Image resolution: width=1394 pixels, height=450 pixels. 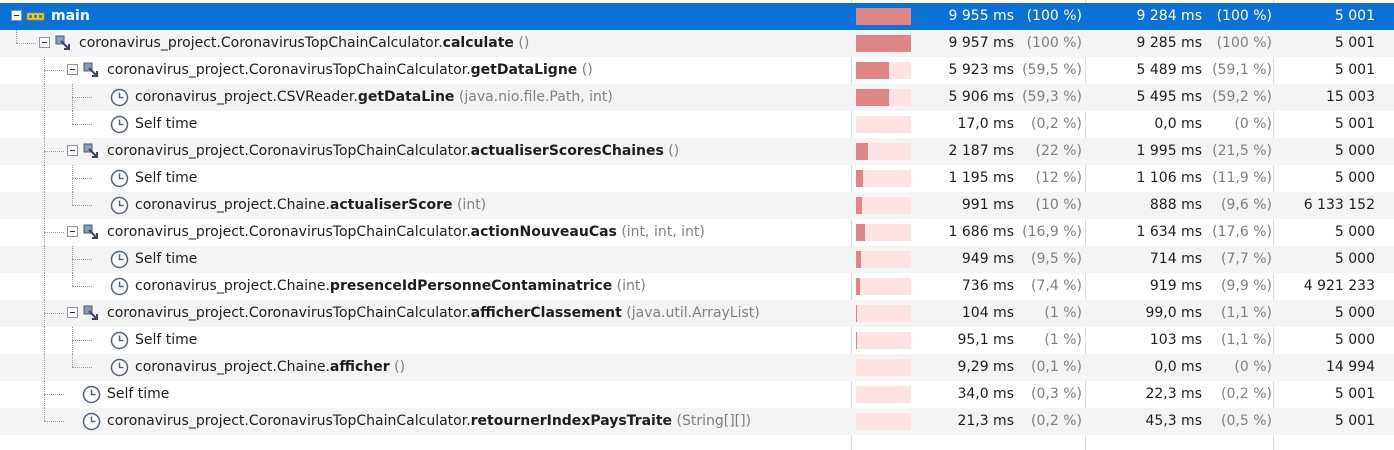 I want to click on node-name: Self time, so click(x=166, y=340).